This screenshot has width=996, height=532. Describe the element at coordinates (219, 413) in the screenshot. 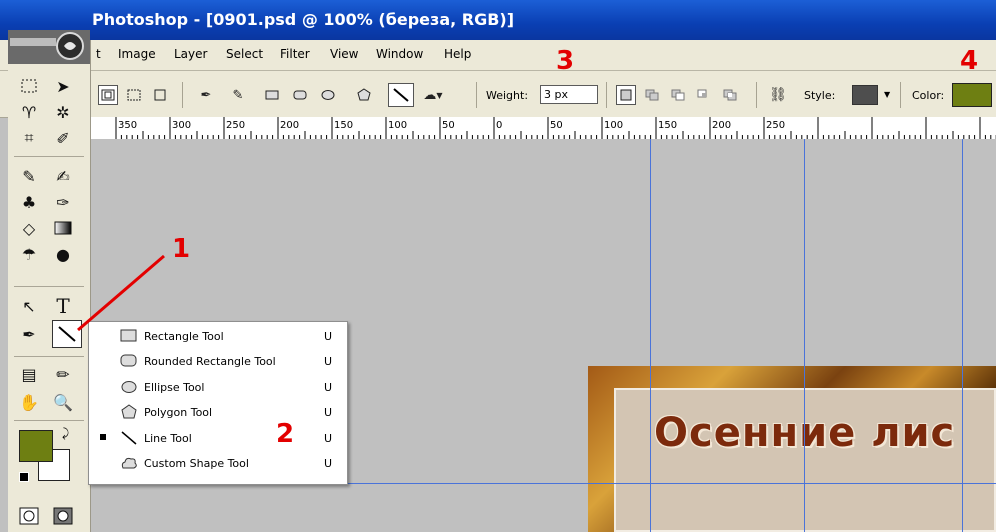

I see `flyout-item-polygon: Polygon Tool U` at that location.